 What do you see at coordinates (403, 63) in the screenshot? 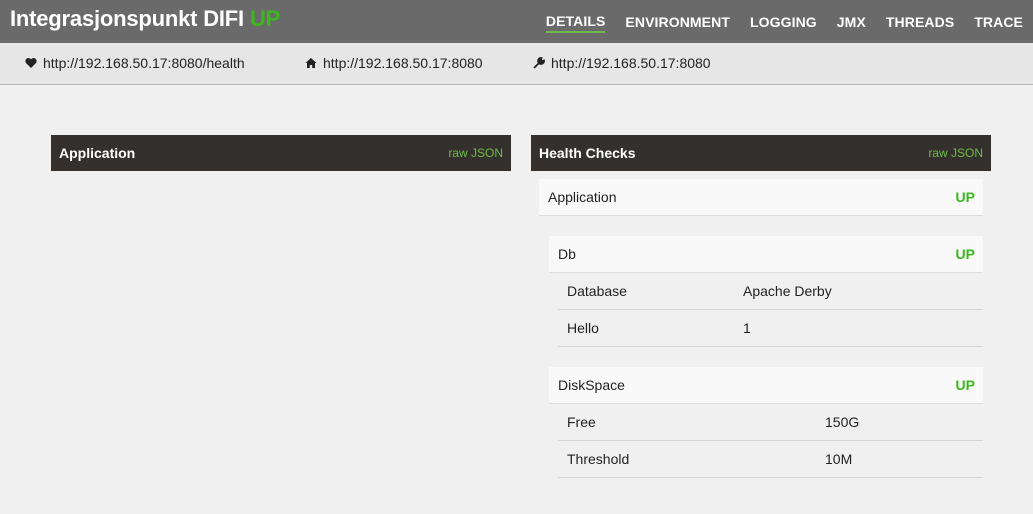
I see `home-url-text: http://192.168.50.17:8080` at bounding box center [403, 63].